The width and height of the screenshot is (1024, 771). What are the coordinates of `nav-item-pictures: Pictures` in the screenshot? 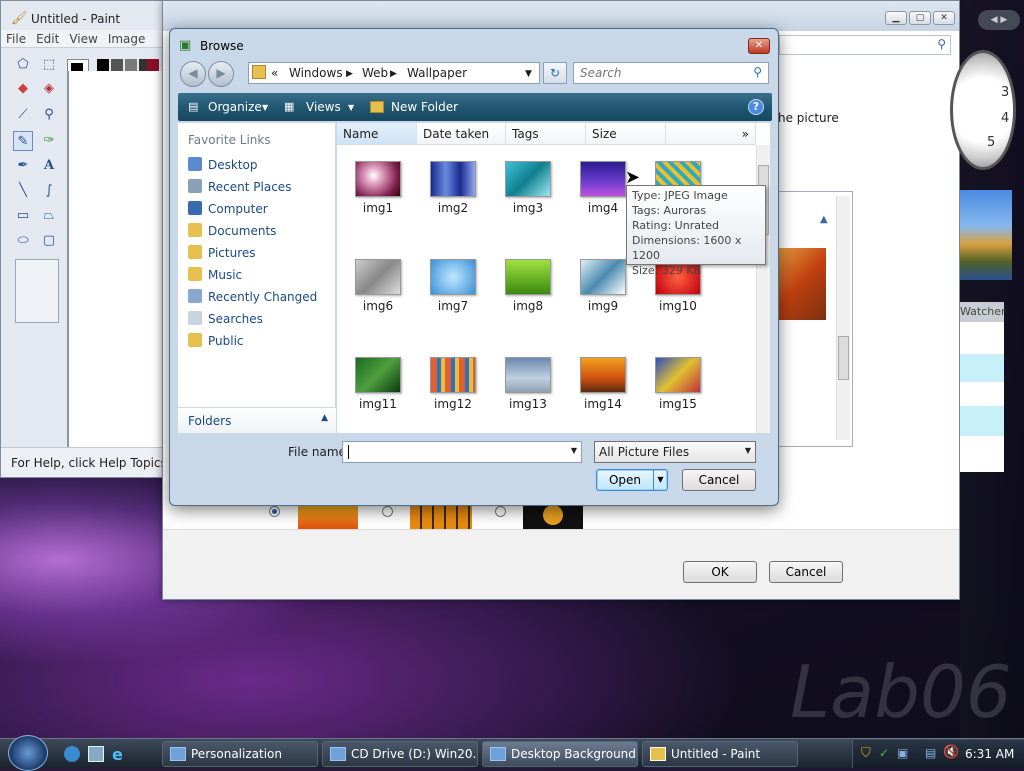 It's located at (222, 255).